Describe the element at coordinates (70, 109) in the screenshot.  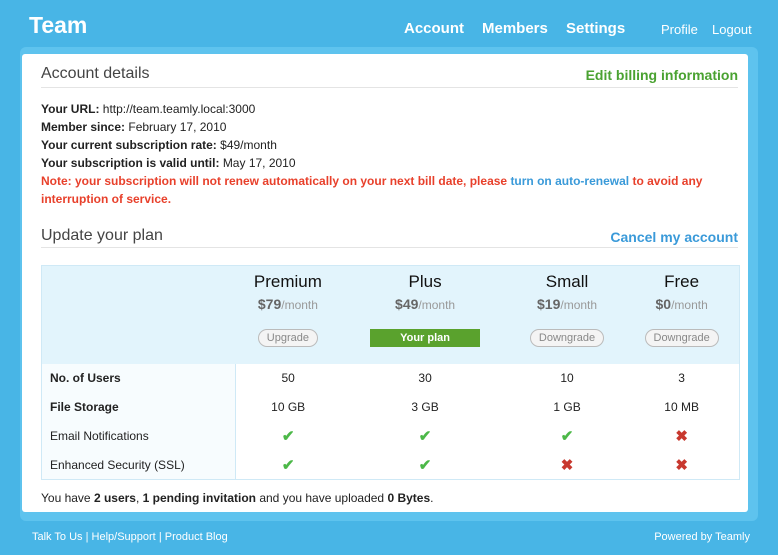
I see `url-label: Your URL:` at that location.